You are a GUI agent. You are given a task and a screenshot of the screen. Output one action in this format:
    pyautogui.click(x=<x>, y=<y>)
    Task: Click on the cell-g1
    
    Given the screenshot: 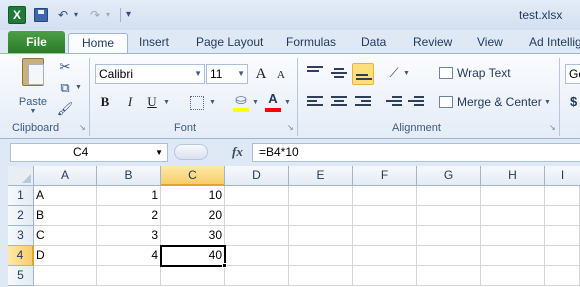 What is the action you would take?
    pyautogui.click(x=449, y=196)
    